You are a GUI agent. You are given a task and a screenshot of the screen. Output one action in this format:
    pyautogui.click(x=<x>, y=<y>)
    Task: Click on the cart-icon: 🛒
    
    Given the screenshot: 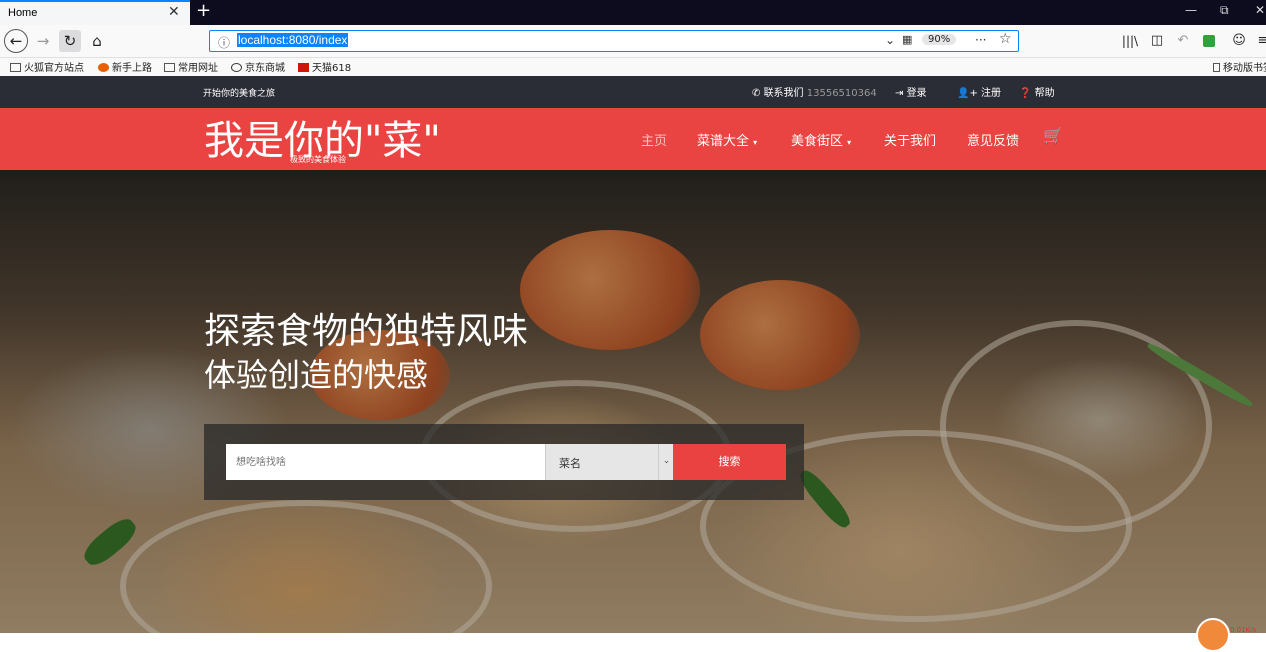 What is the action you would take?
    pyautogui.click(x=1053, y=135)
    